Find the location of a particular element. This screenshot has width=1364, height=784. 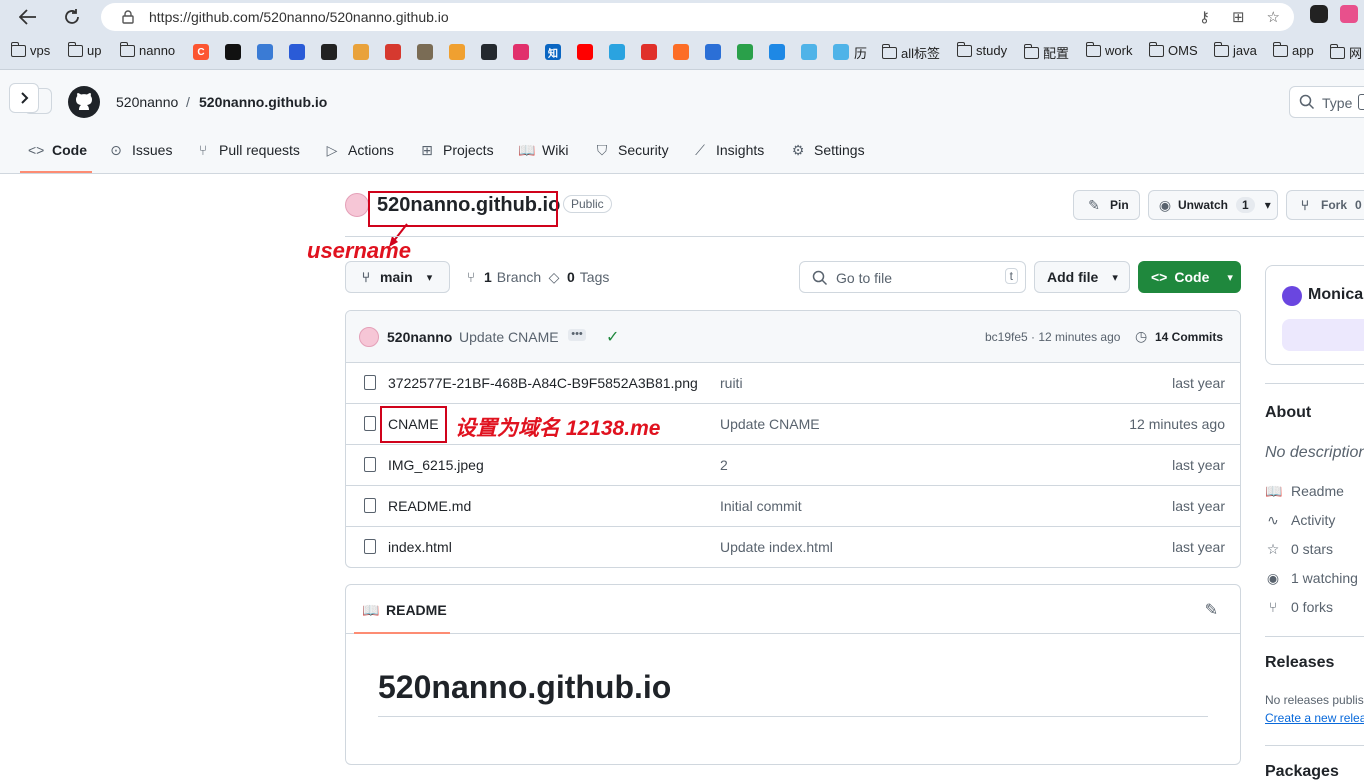

edit-pencil-icon: ✎ is located at coordinates (1211, 610).